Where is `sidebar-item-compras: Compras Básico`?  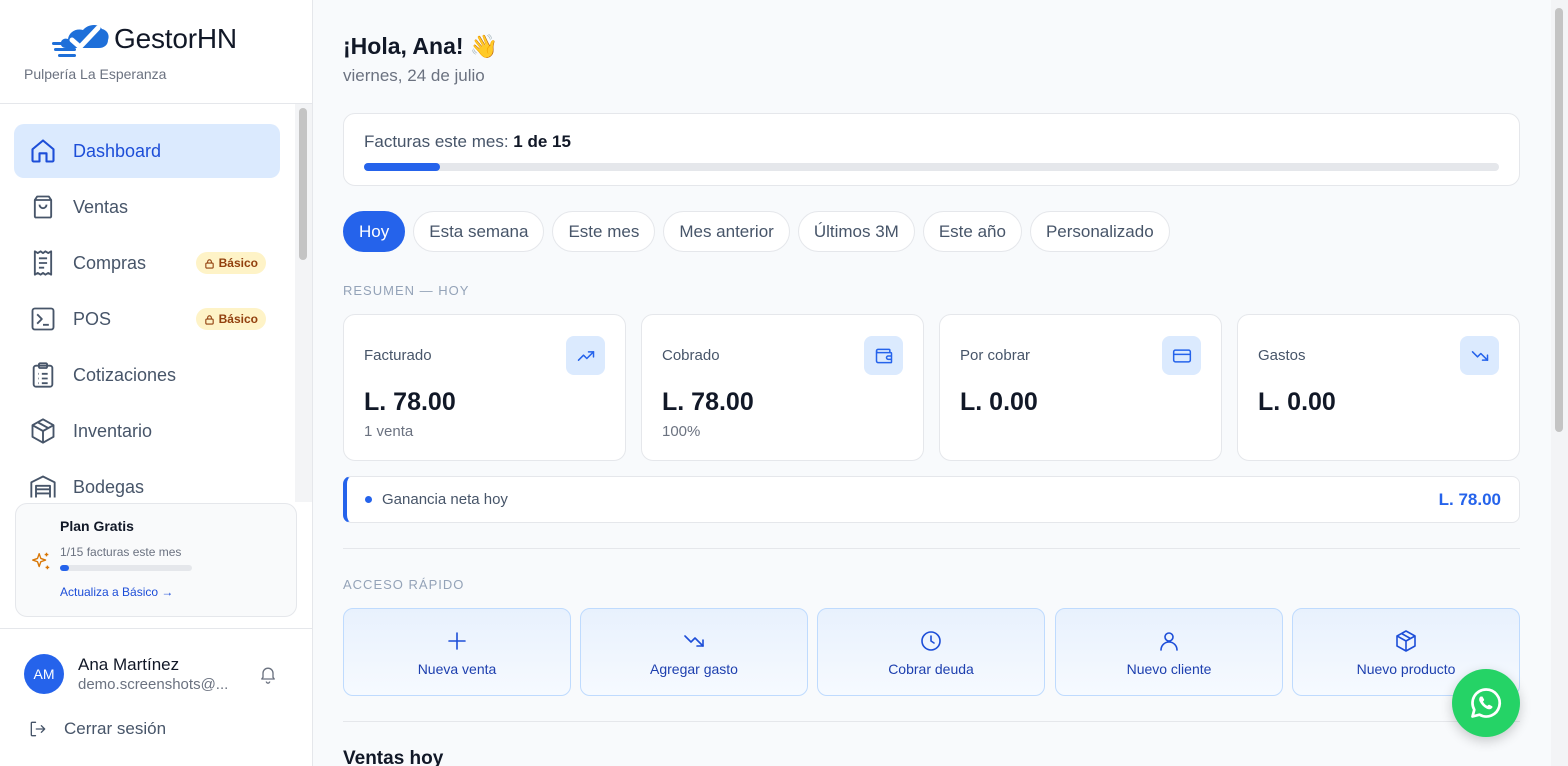
sidebar-item-compras: Compras Básico is located at coordinates (147, 263).